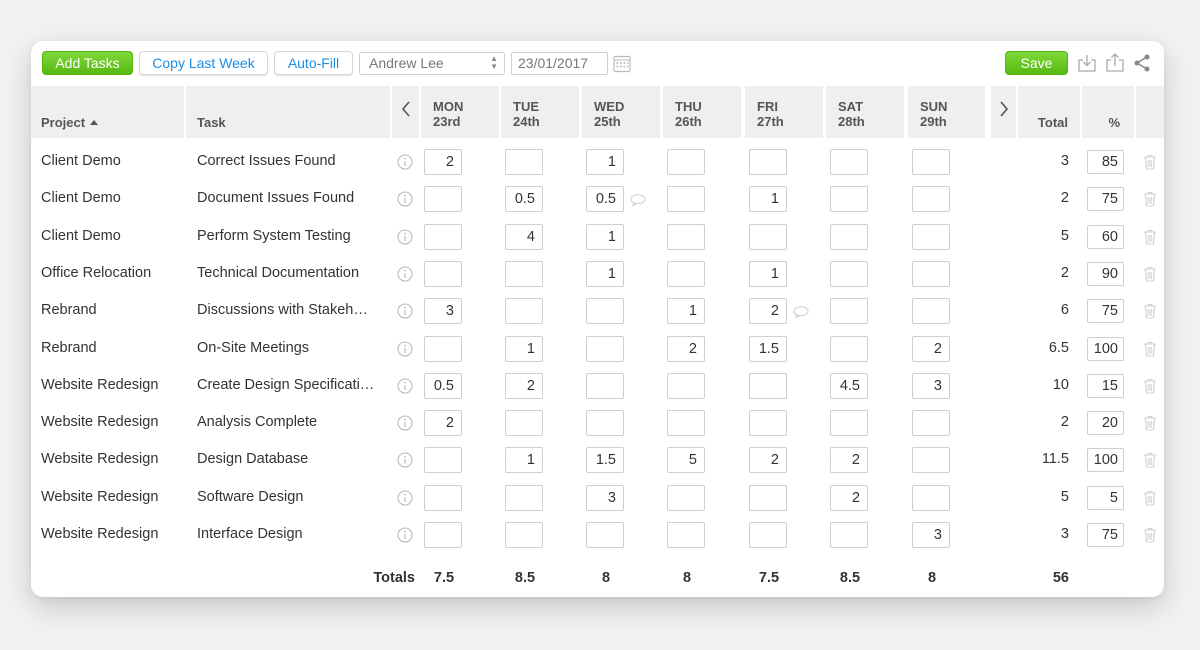 Image resolution: width=1200 pixels, height=650 pixels. Describe the element at coordinates (87, 63) in the screenshot. I see `add-tasks-button: Add Tasks` at that location.